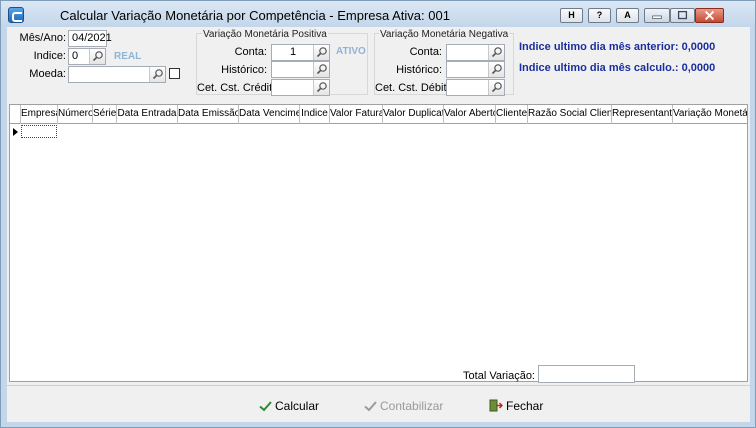  I want to click on grid-column-header: Cliente, so click(512, 114).